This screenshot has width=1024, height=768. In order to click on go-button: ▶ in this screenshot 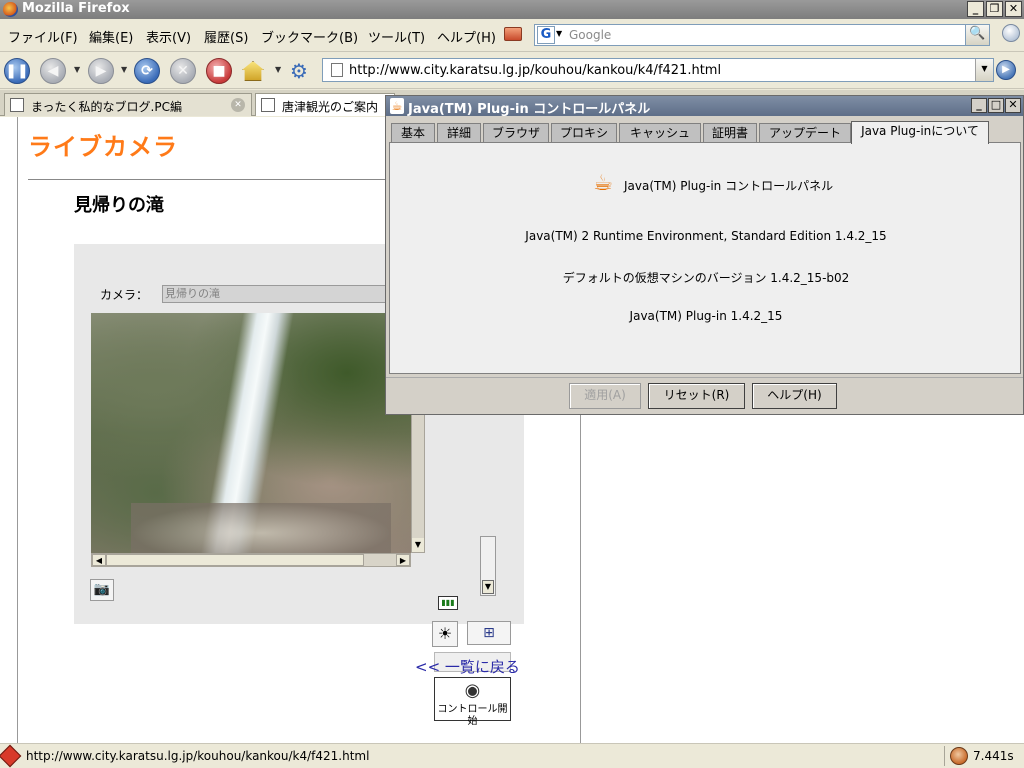, I will do `click(1006, 70)`.